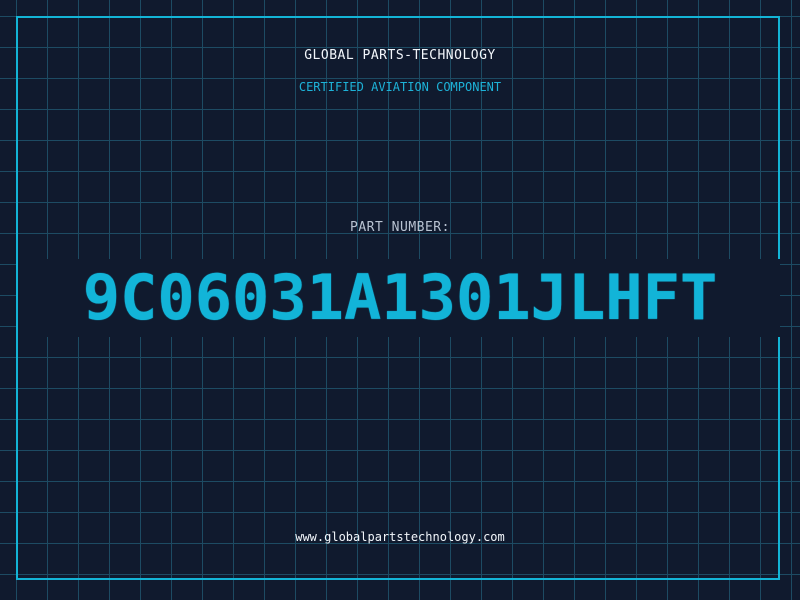 The height and width of the screenshot is (600, 800). I want to click on part-number-value: 9C06031A1301JLHFT, so click(400, 297).